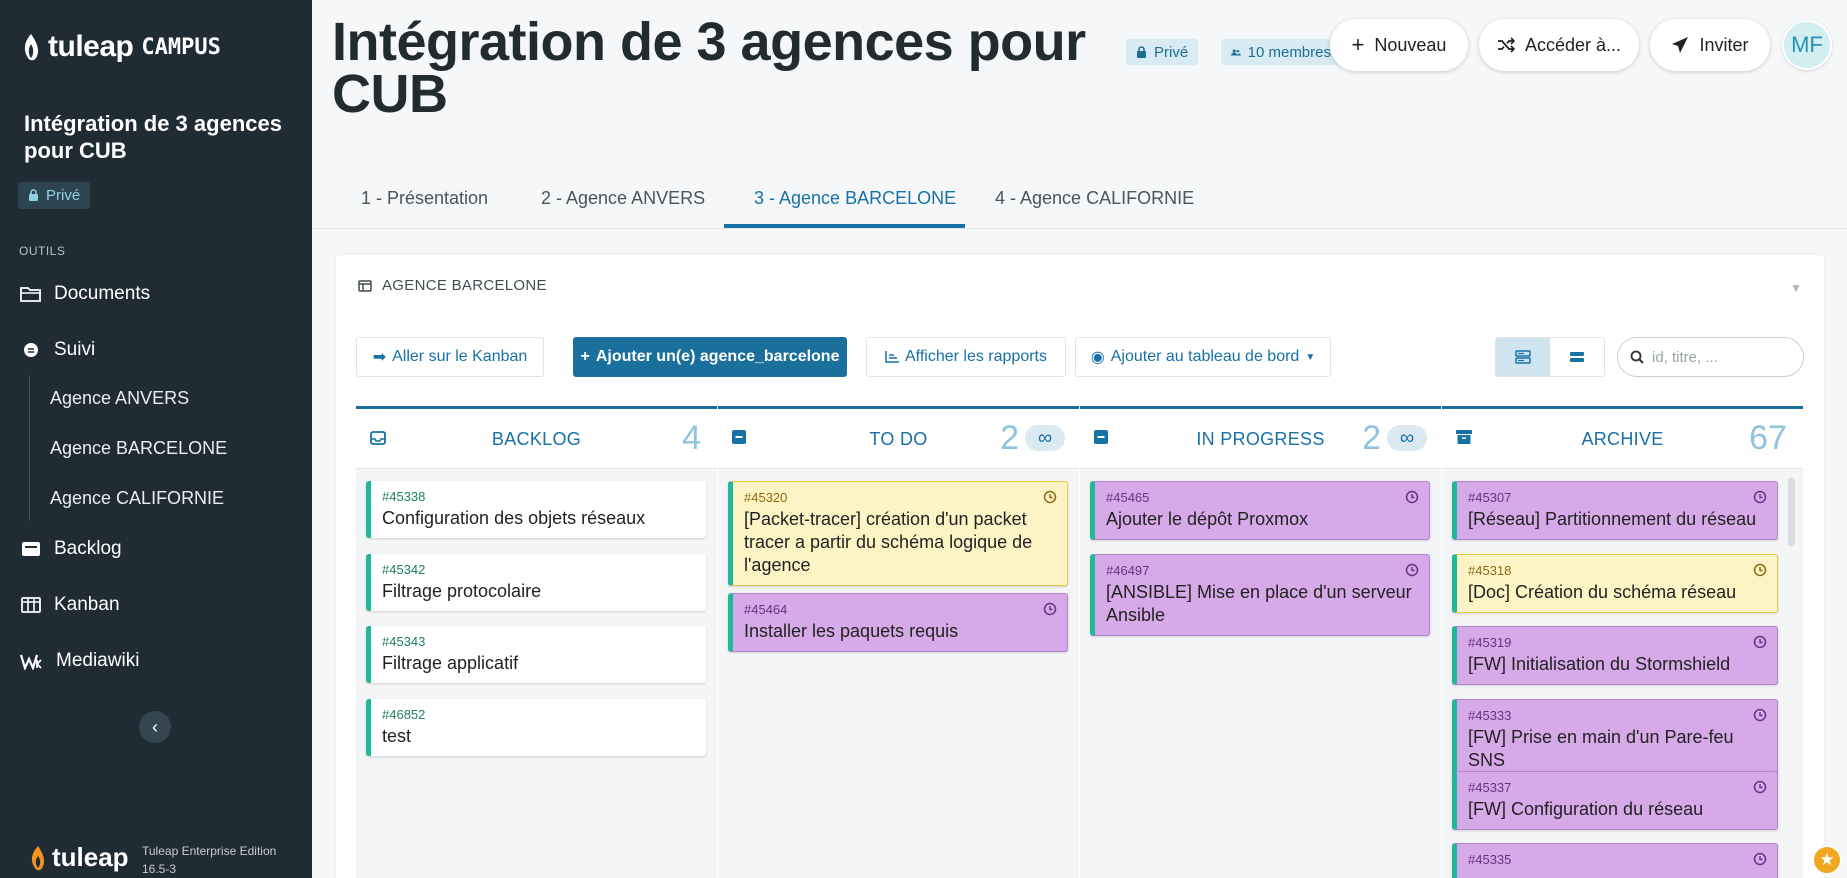 The height and width of the screenshot is (878, 1847). Describe the element at coordinates (450, 663) in the screenshot. I see `card-title: Filtrage applicatif` at that location.